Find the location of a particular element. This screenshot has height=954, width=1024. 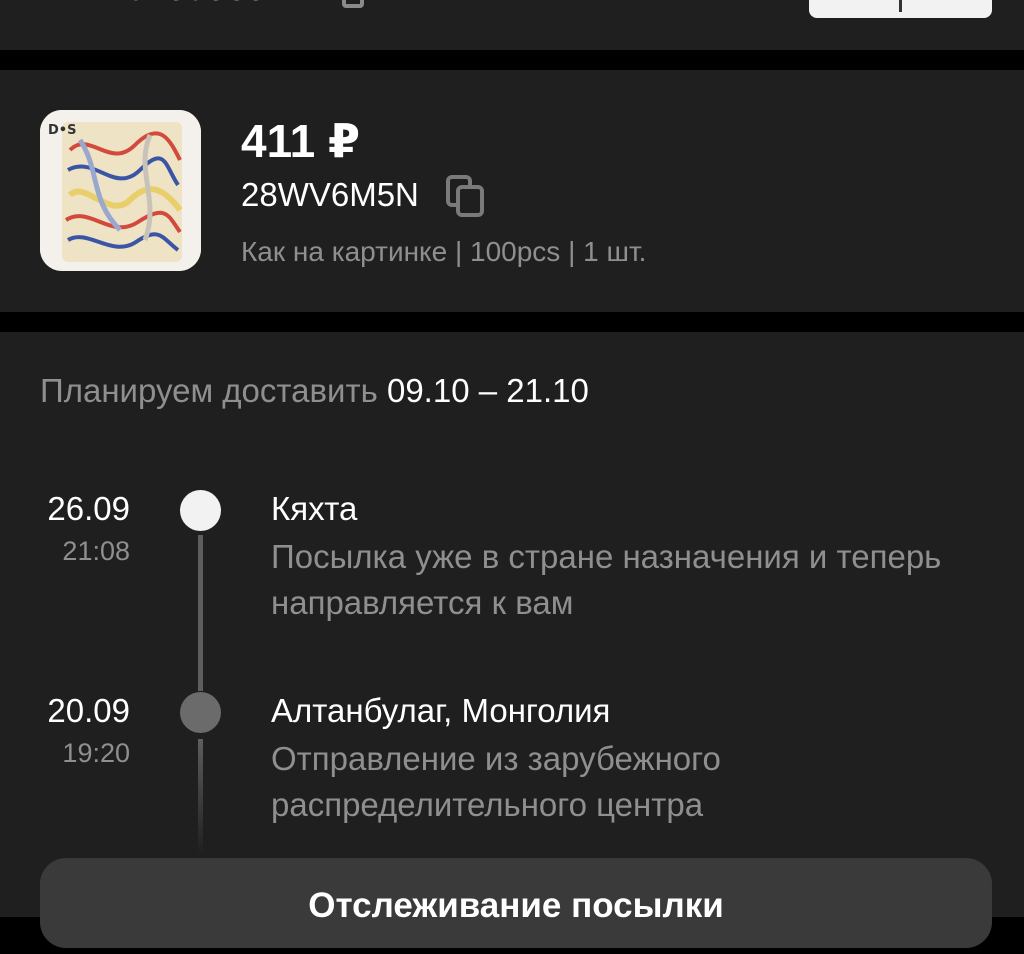

event-date: 20.09 is located at coordinates (88, 710).